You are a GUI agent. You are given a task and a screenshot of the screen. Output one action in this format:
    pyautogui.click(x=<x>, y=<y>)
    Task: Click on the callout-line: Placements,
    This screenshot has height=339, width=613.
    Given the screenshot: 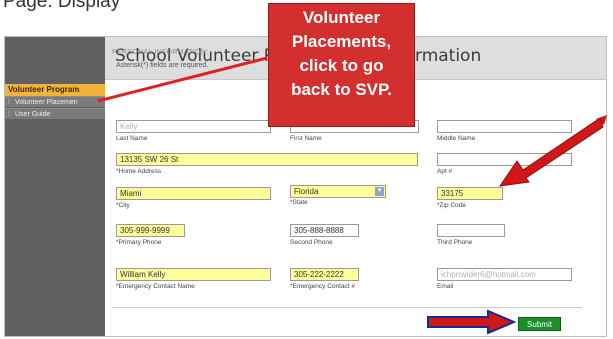 What is the action you would take?
    pyautogui.click(x=341, y=41)
    